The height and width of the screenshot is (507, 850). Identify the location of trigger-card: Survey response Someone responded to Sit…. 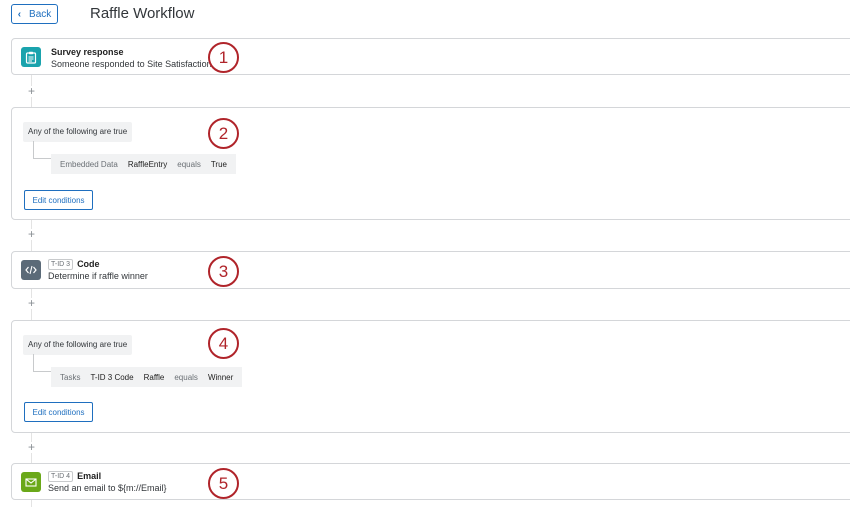
(430, 56).